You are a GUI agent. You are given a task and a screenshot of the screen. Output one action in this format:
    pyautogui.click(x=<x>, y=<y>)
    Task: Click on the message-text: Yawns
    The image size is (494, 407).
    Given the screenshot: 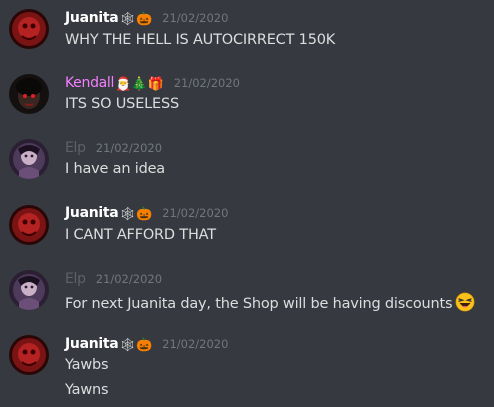 What is the action you would take?
    pyautogui.click(x=87, y=390)
    